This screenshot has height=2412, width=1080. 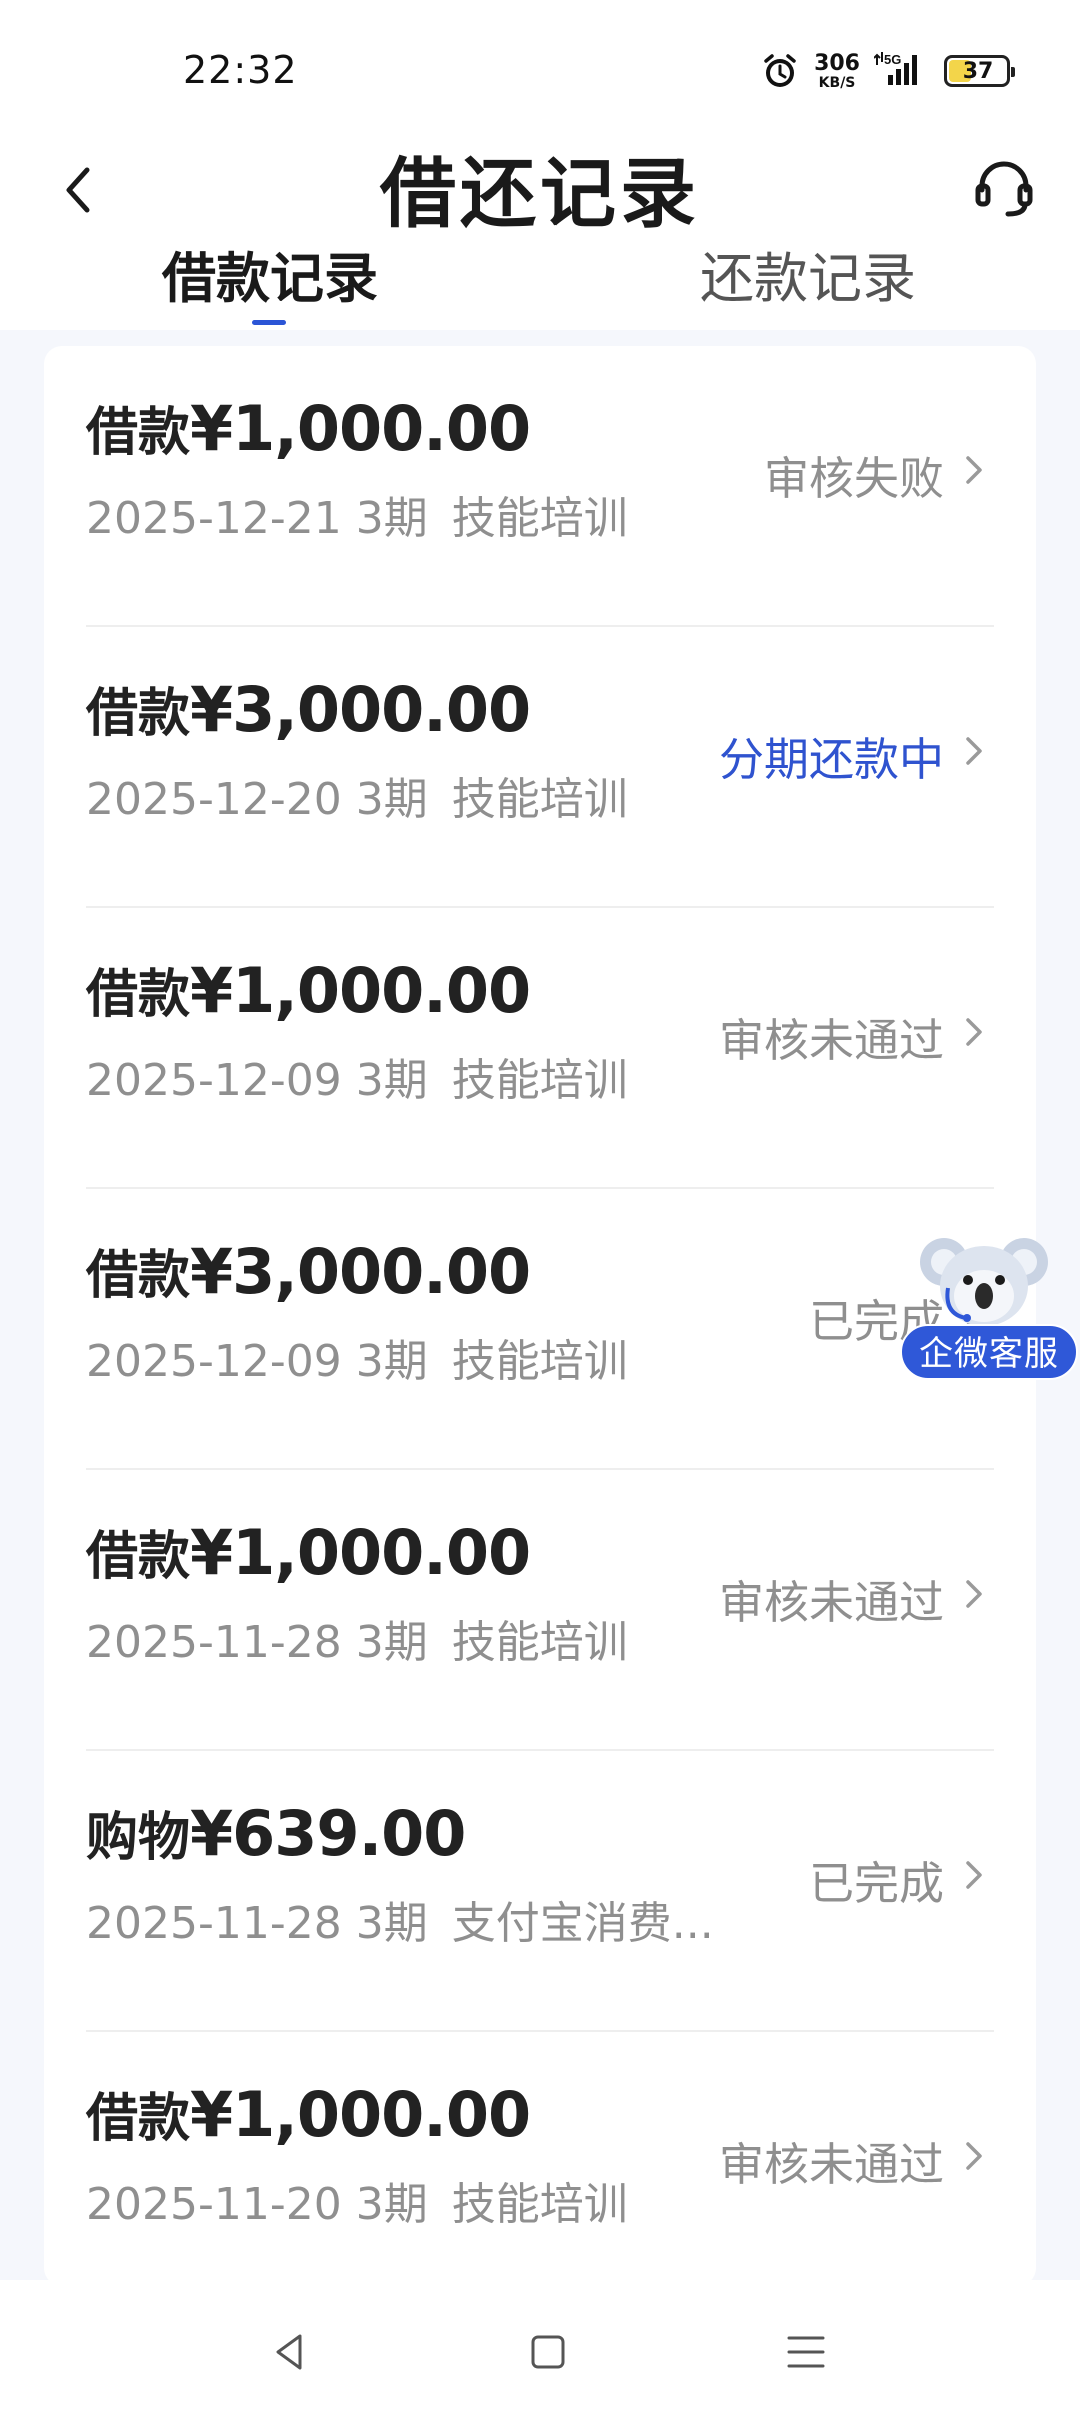 I want to click on record-date: 2025-12-21, so click(x=214, y=518).